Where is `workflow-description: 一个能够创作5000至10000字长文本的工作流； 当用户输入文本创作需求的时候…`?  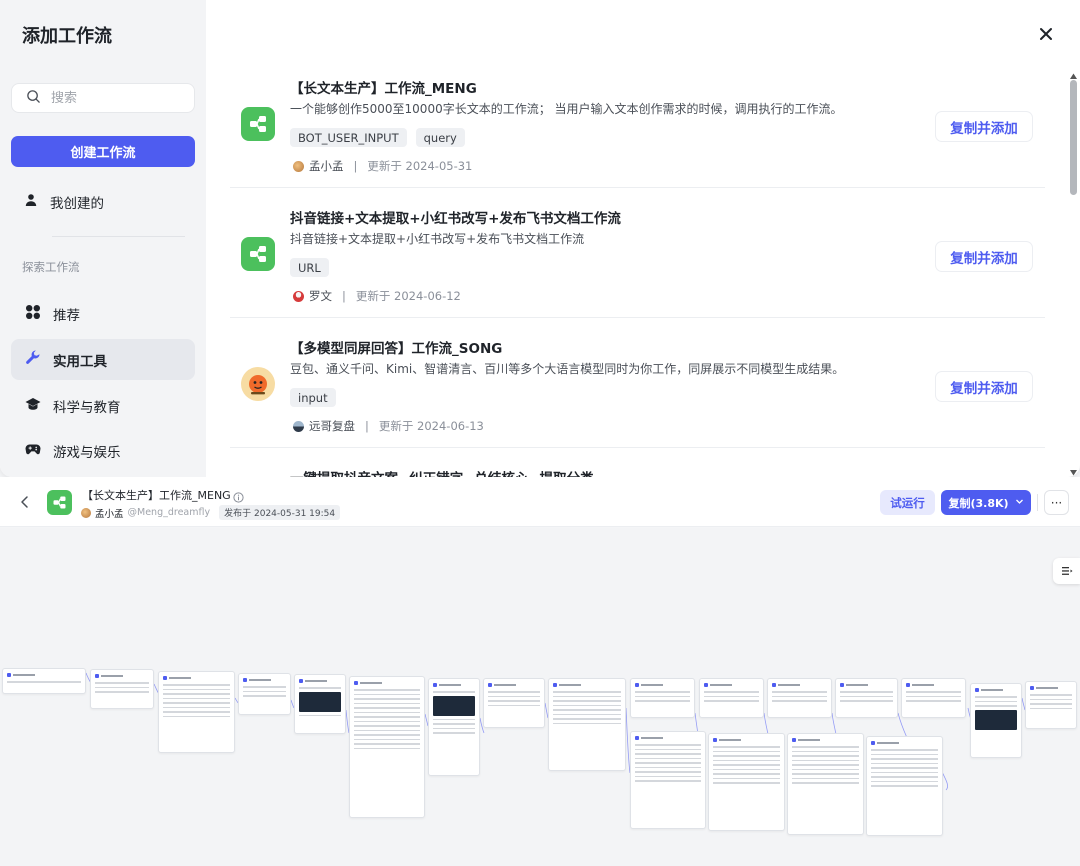
workflow-description: 一个能够创作5000至10000字长文本的工作流； 当用户输入文本创作需求的时候… is located at coordinates (566, 109).